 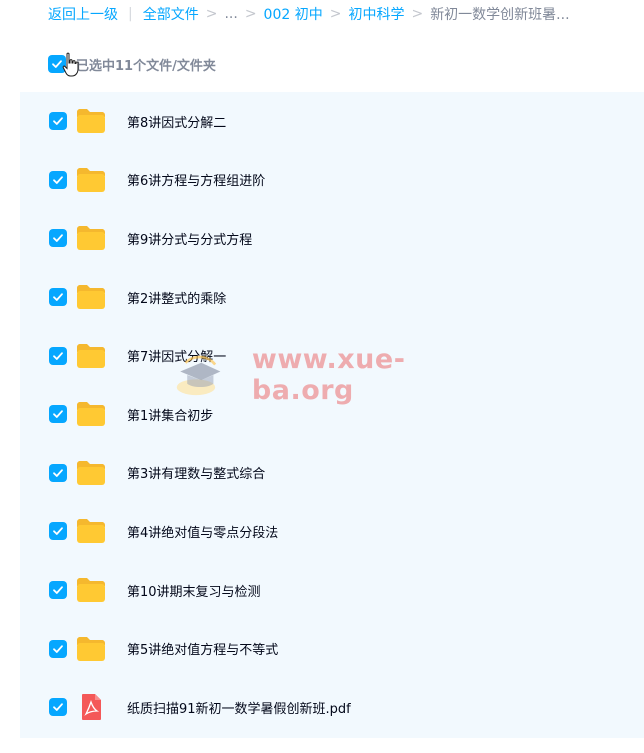 I want to click on select-all-checkbox, so click(x=57, y=64).